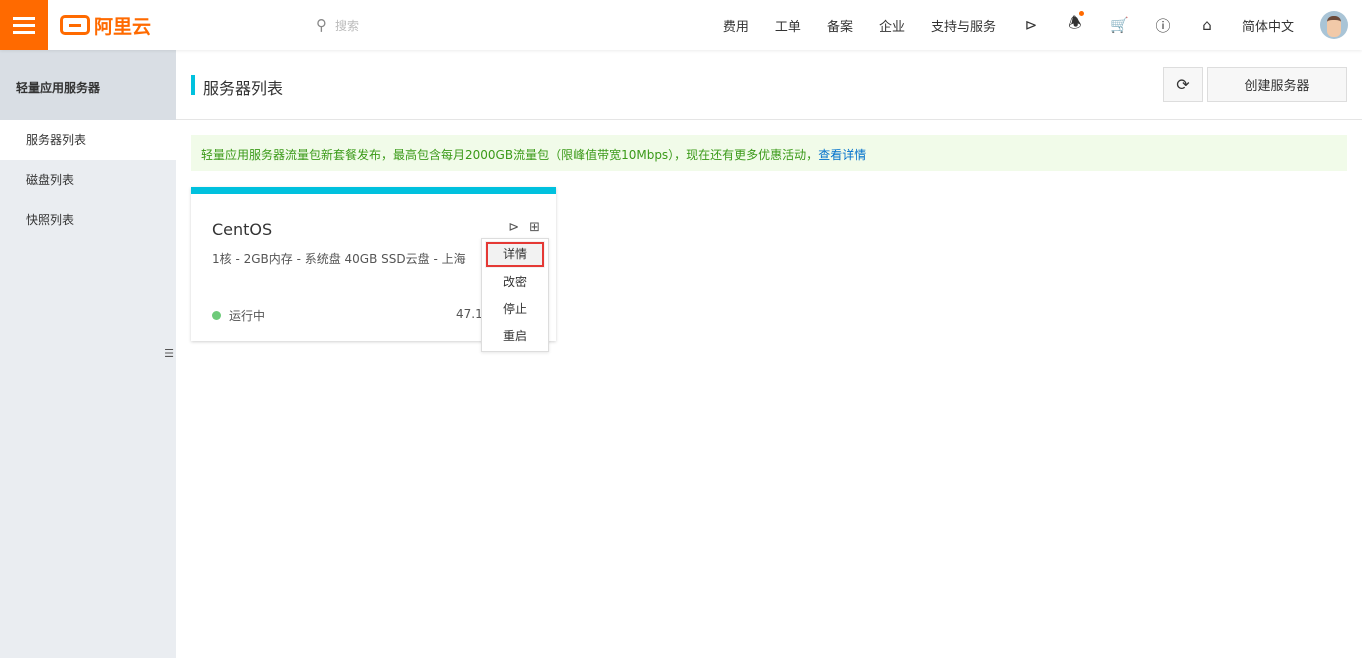 The image size is (1362, 658). Describe the element at coordinates (963, 25) in the screenshot. I see `nav-support: 支持与服务` at that location.